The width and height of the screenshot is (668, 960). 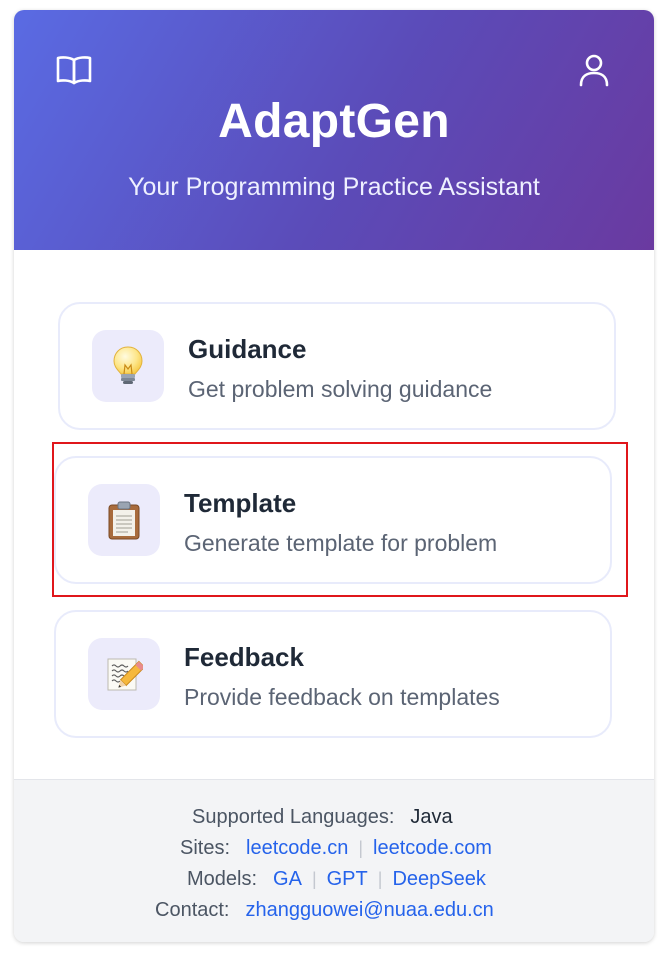 I want to click on model-link-deepseek: DeepSeek, so click(x=438, y=879).